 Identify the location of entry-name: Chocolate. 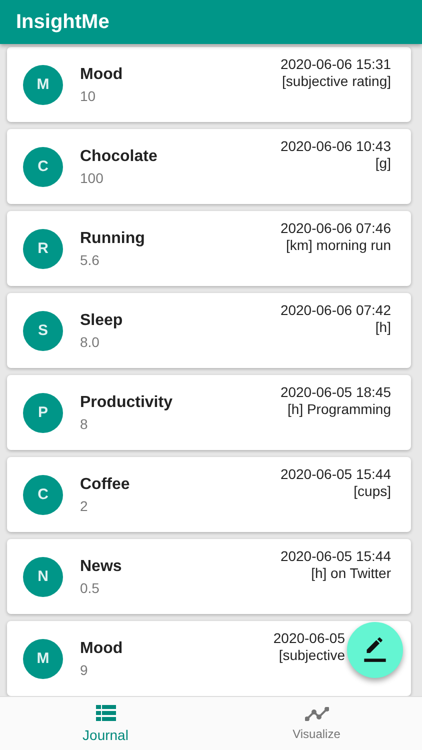
(119, 157).